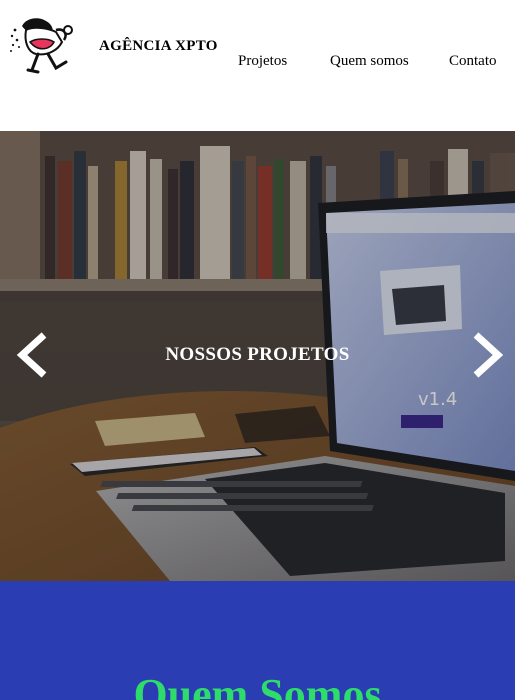 The image size is (515, 700). What do you see at coordinates (158, 46) in the screenshot?
I see `brand-name: AGÊNCIA XPTO` at bounding box center [158, 46].